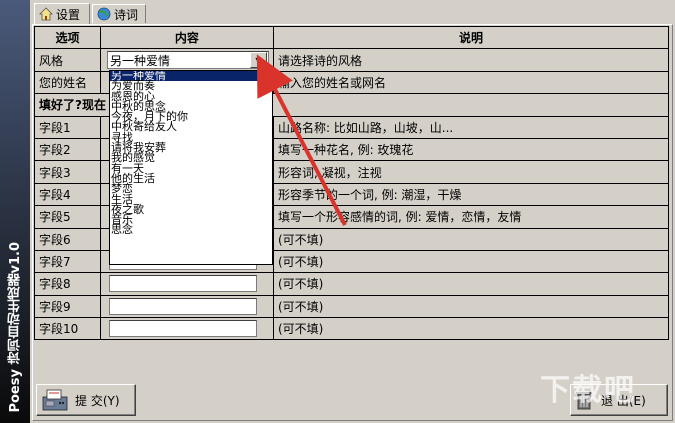  Describe the element at coordinates (191, 188) in the screenshot. I see `dropdown-option: 梦恋` at that location.